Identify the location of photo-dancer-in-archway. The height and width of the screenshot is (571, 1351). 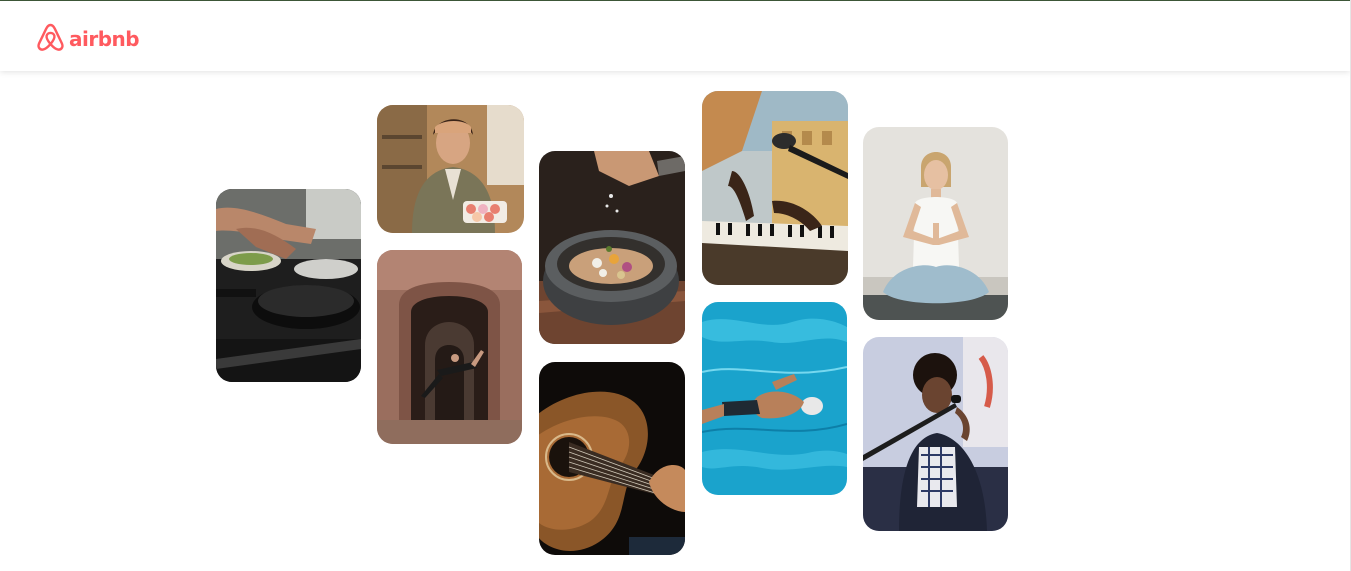
(449, 347).